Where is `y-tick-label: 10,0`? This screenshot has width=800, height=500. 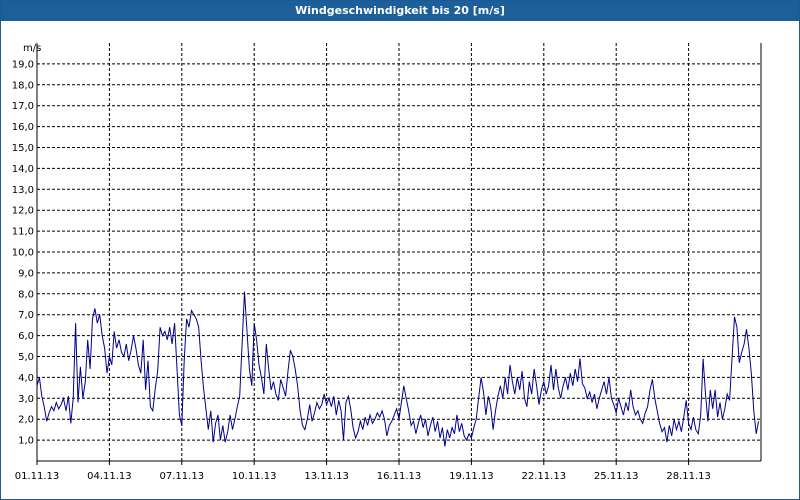 y-tick-label: 10,0 is located at coordinates (23, 253).